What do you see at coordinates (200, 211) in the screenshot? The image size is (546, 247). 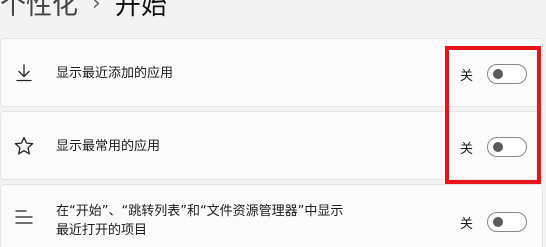 I see `setting-label-line: 在“开始”、“跳转列表”和“文件资源管理器”中显示` at bounding box center [200, 211].